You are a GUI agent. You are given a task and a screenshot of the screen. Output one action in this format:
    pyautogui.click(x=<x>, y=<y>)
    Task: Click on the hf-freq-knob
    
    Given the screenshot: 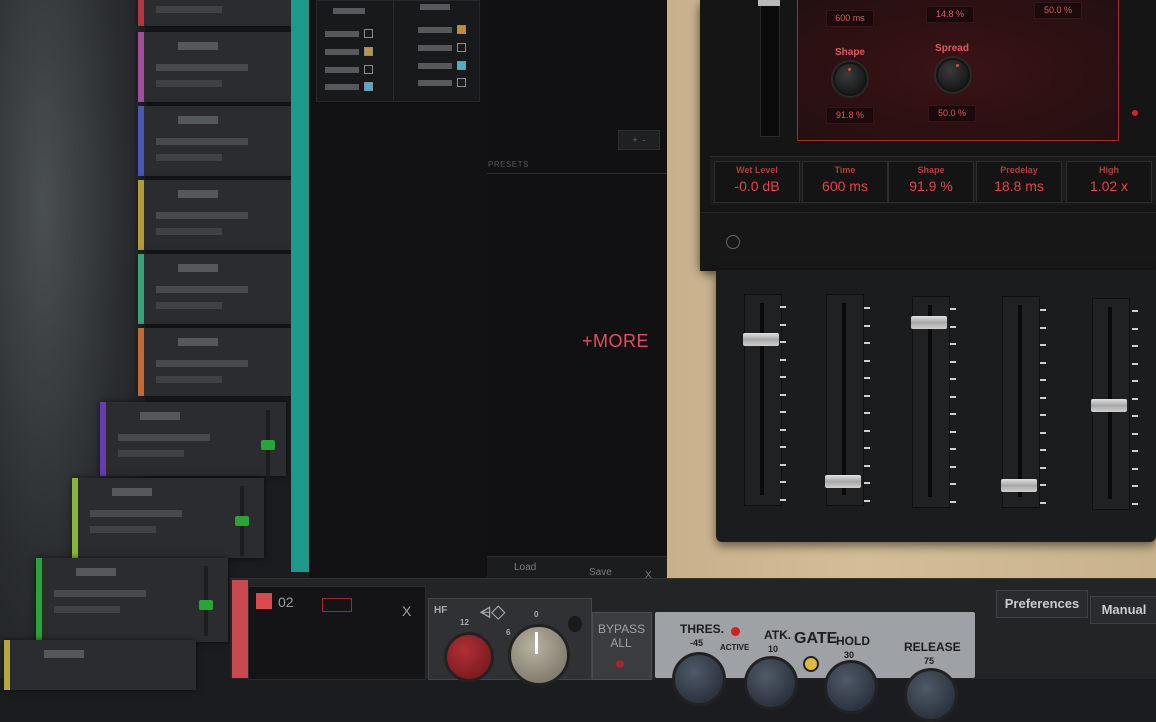 What is the action you would take?
    pyautogui.click(x=539, y=655)
    